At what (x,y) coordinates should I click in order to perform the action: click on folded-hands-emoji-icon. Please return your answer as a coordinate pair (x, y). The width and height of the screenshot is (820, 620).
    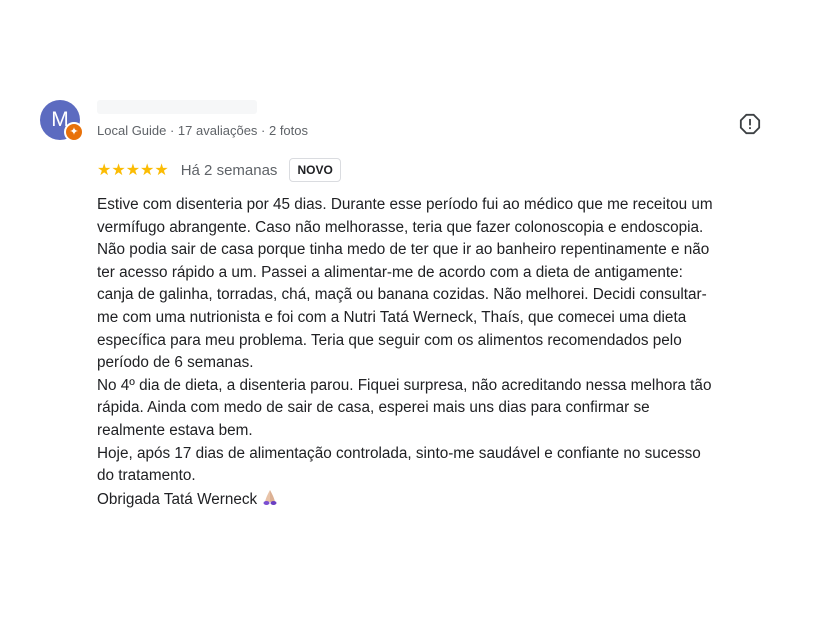
    Looking at the image, I should click on (270, 501).